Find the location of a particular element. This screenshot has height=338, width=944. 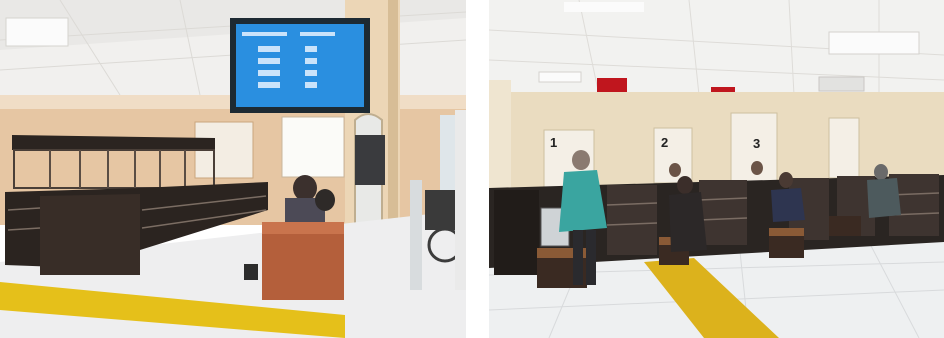

queue-display is located at coordinates (612, 85).